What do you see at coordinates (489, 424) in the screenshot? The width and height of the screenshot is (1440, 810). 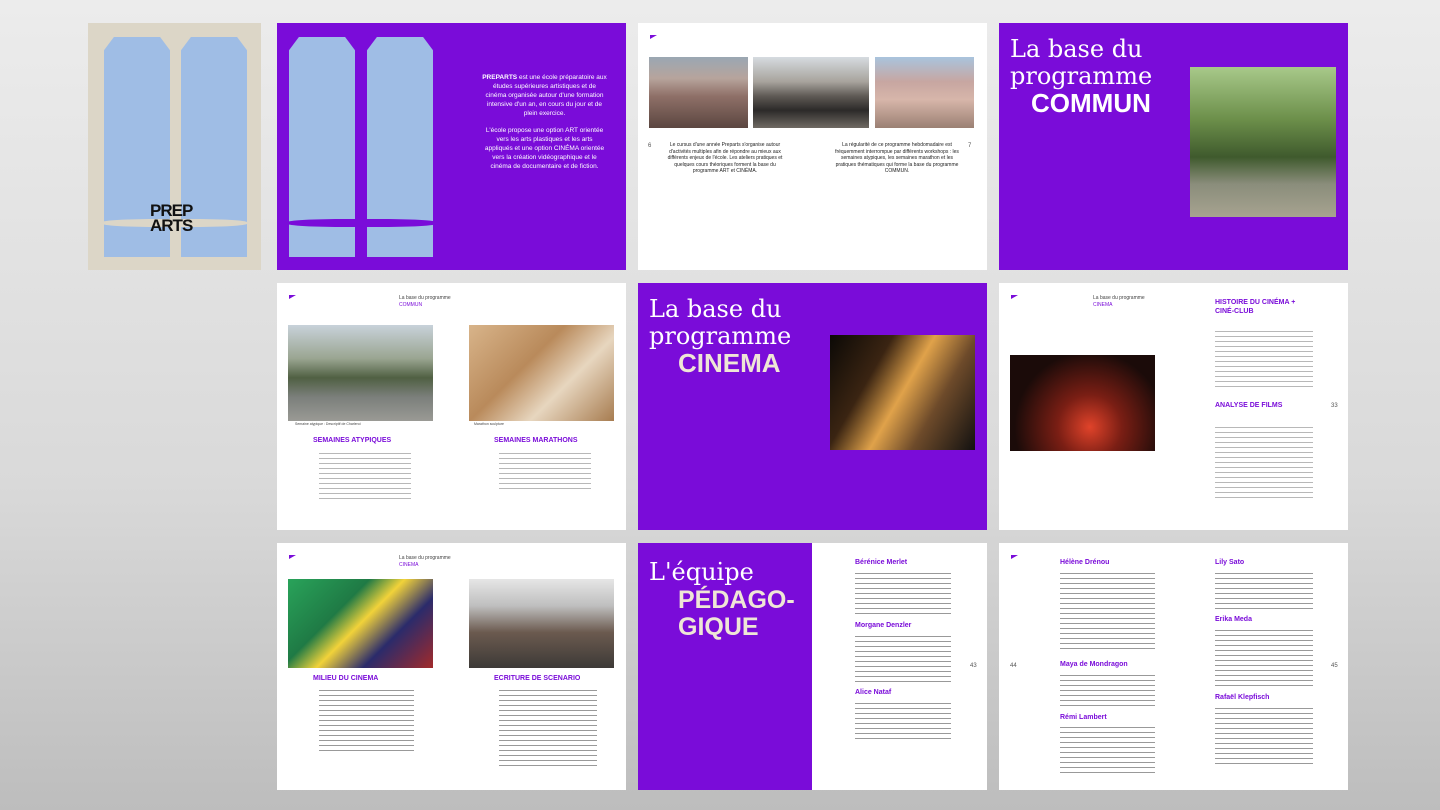 I see `photo-caption: Marathon sculpture` at bounding box center [489, 424].